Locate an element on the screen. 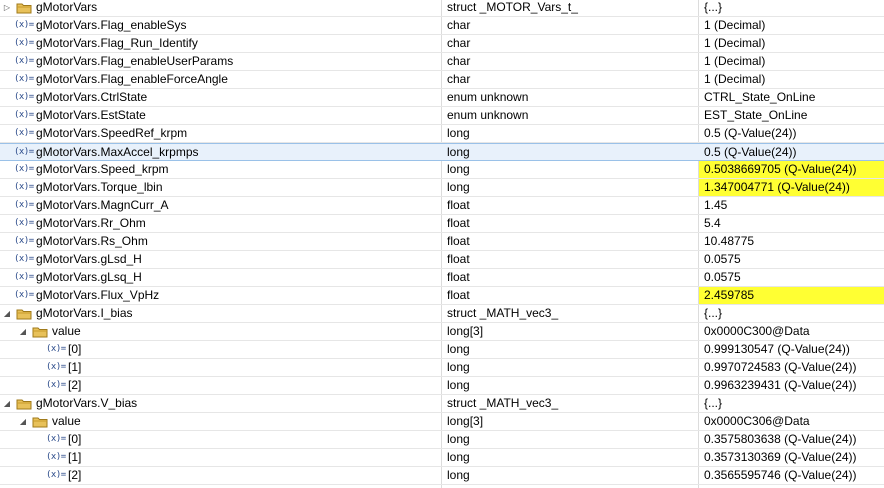 The width and height of the screenshot is (884, 488). table-row: (x)= gMotorVars.MagnCurr_A float 1.45 is located at coordinates (442, 206).